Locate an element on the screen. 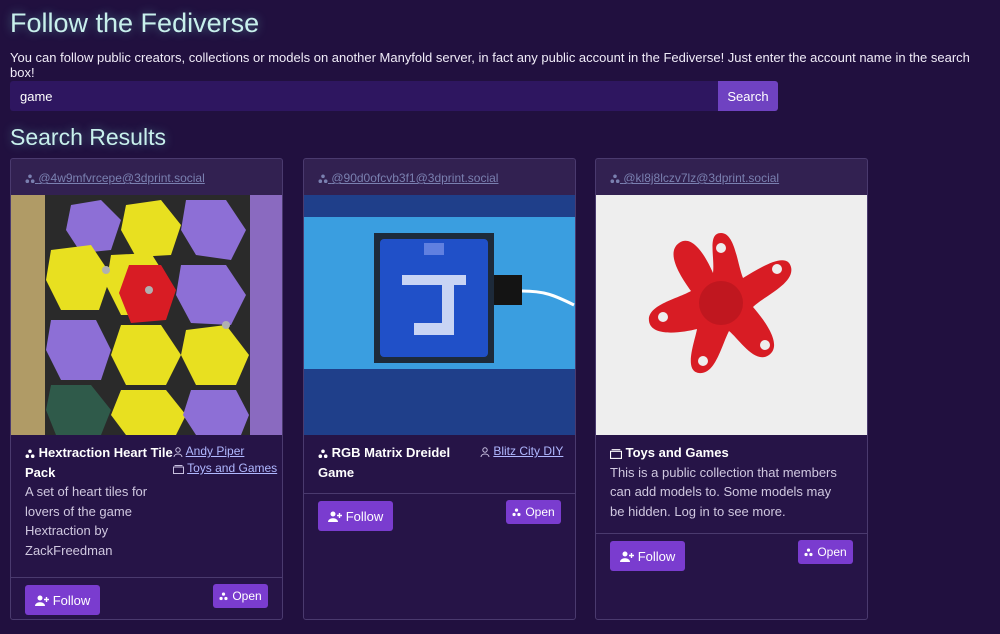  collection-thumbnail is located at coordinates (731, 315).